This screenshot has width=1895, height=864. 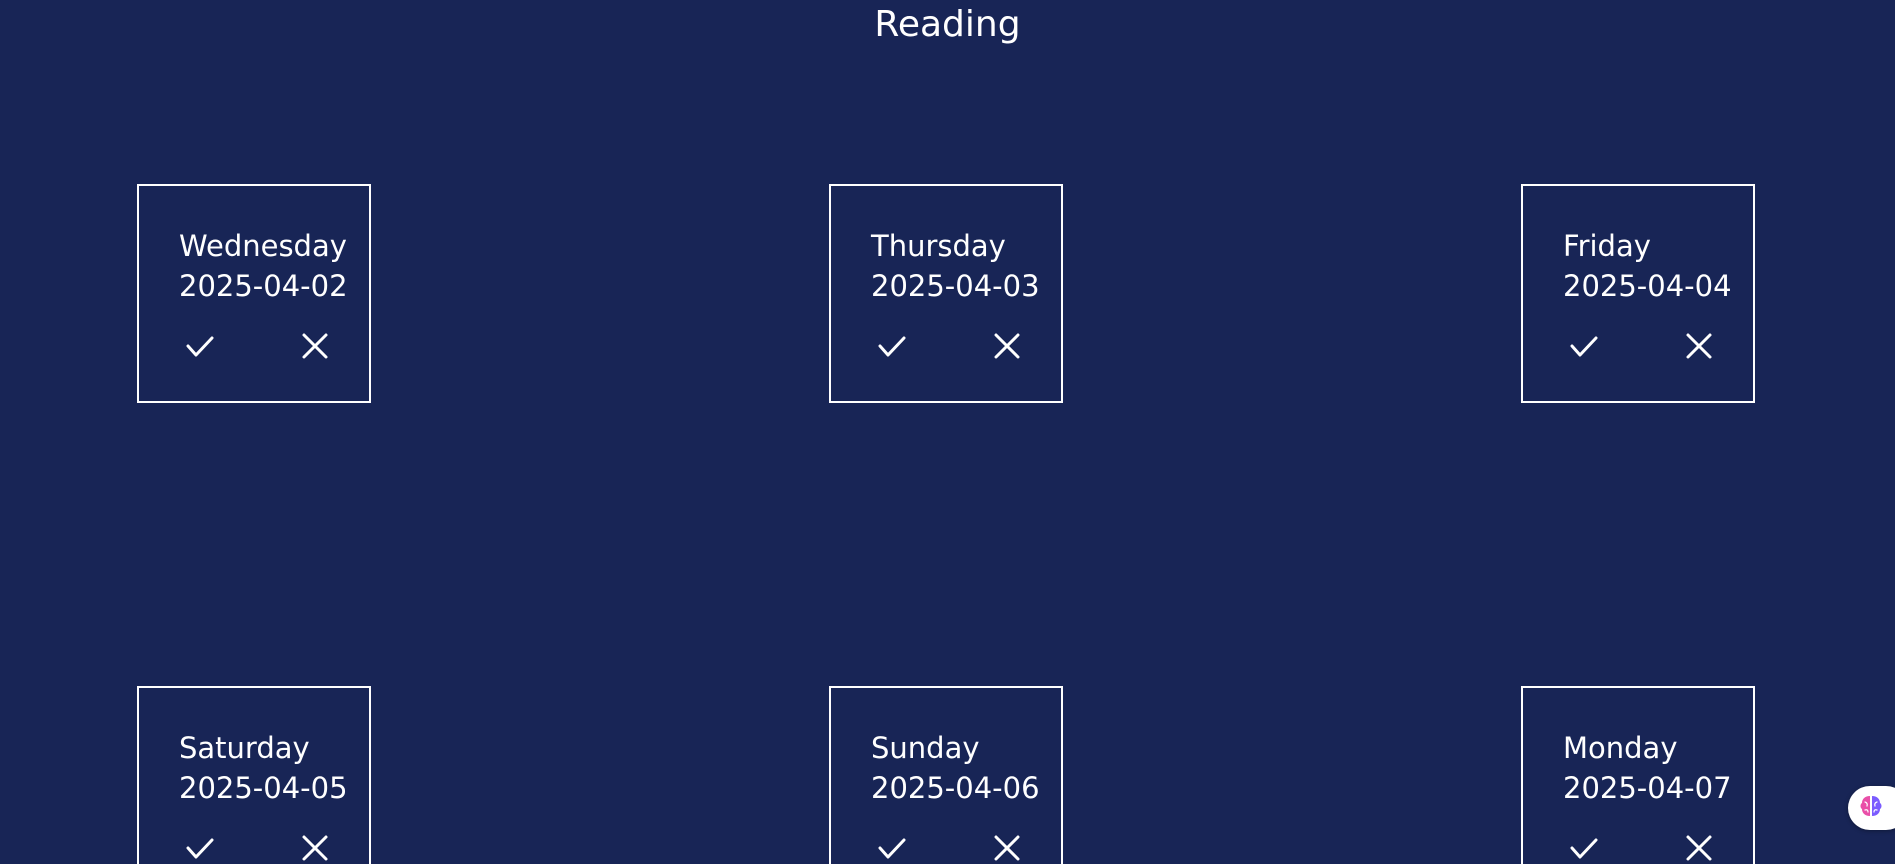 I want to click on day-card-saturday: Saturday 2025-04-05, so click(x=254, y=775).